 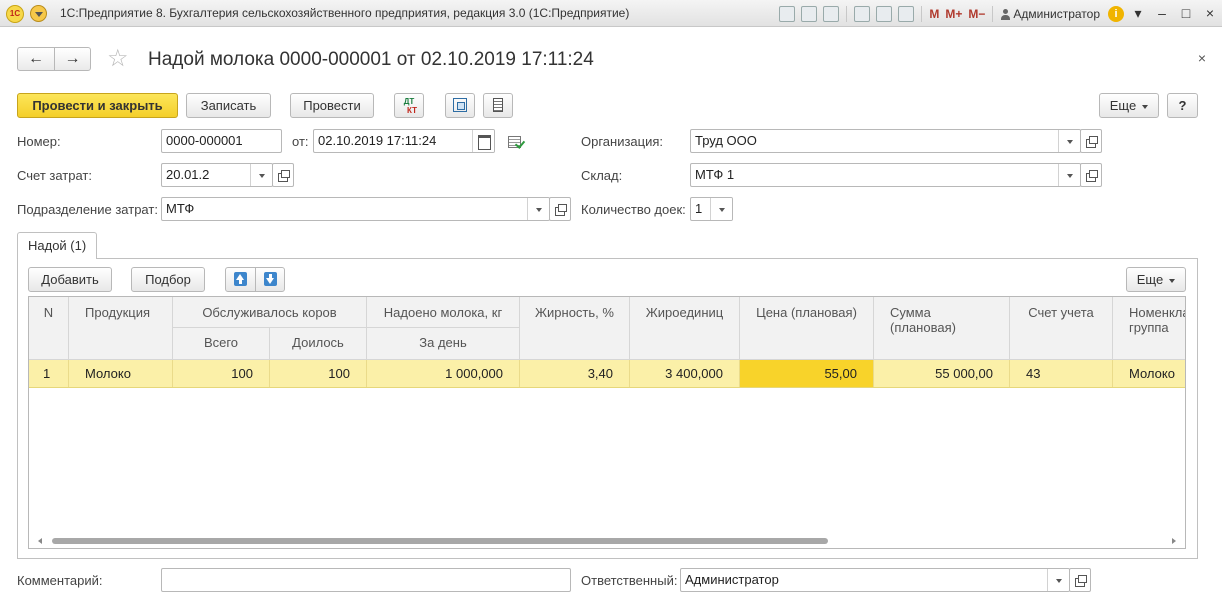 I want to click on save-button: Записать, so click(x=228, y=105).